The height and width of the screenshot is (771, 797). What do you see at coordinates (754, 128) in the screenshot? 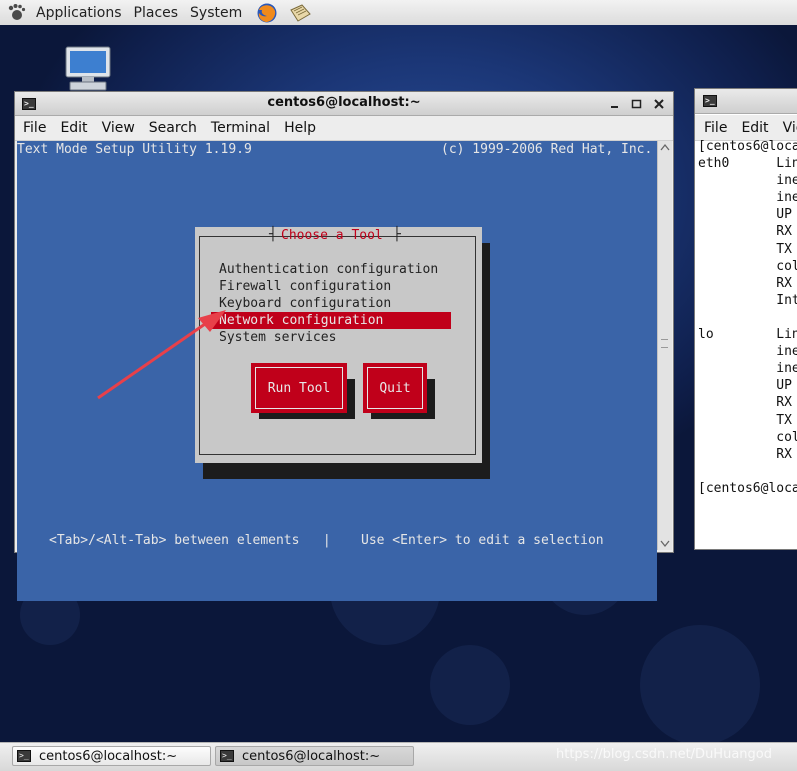
I see `secondary-menu-edit: Edit` at bounding box center [754, 128].